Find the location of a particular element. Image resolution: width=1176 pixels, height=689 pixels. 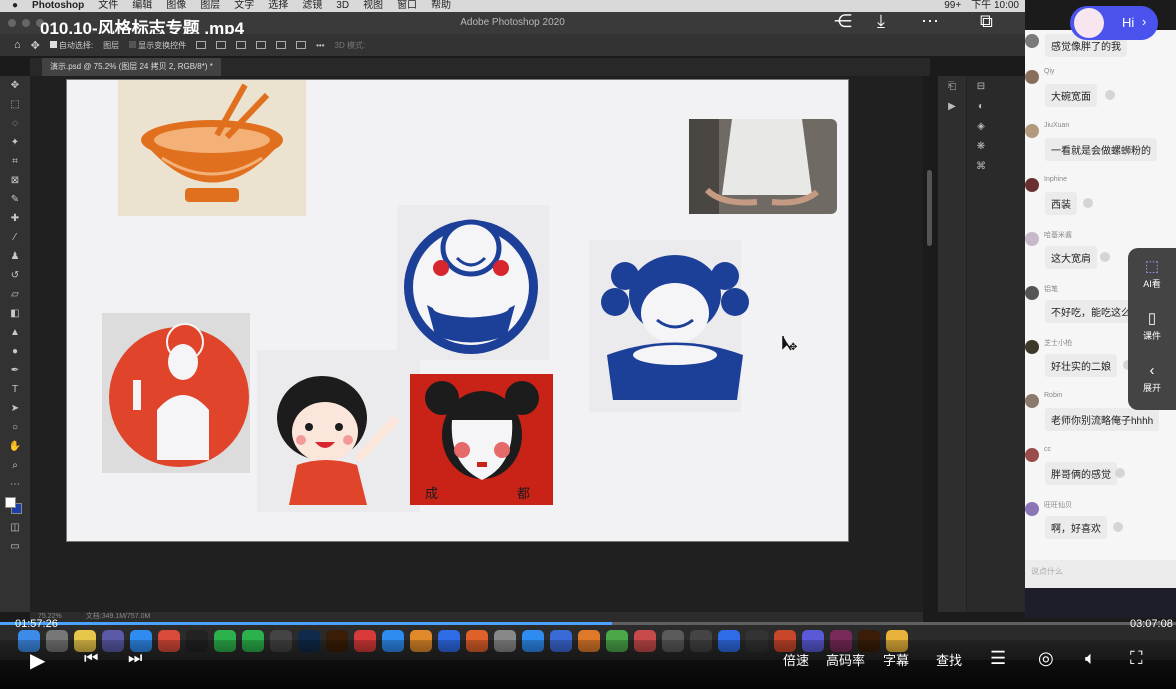

pen-icon: ✒ is located at coordinates (15, 370).